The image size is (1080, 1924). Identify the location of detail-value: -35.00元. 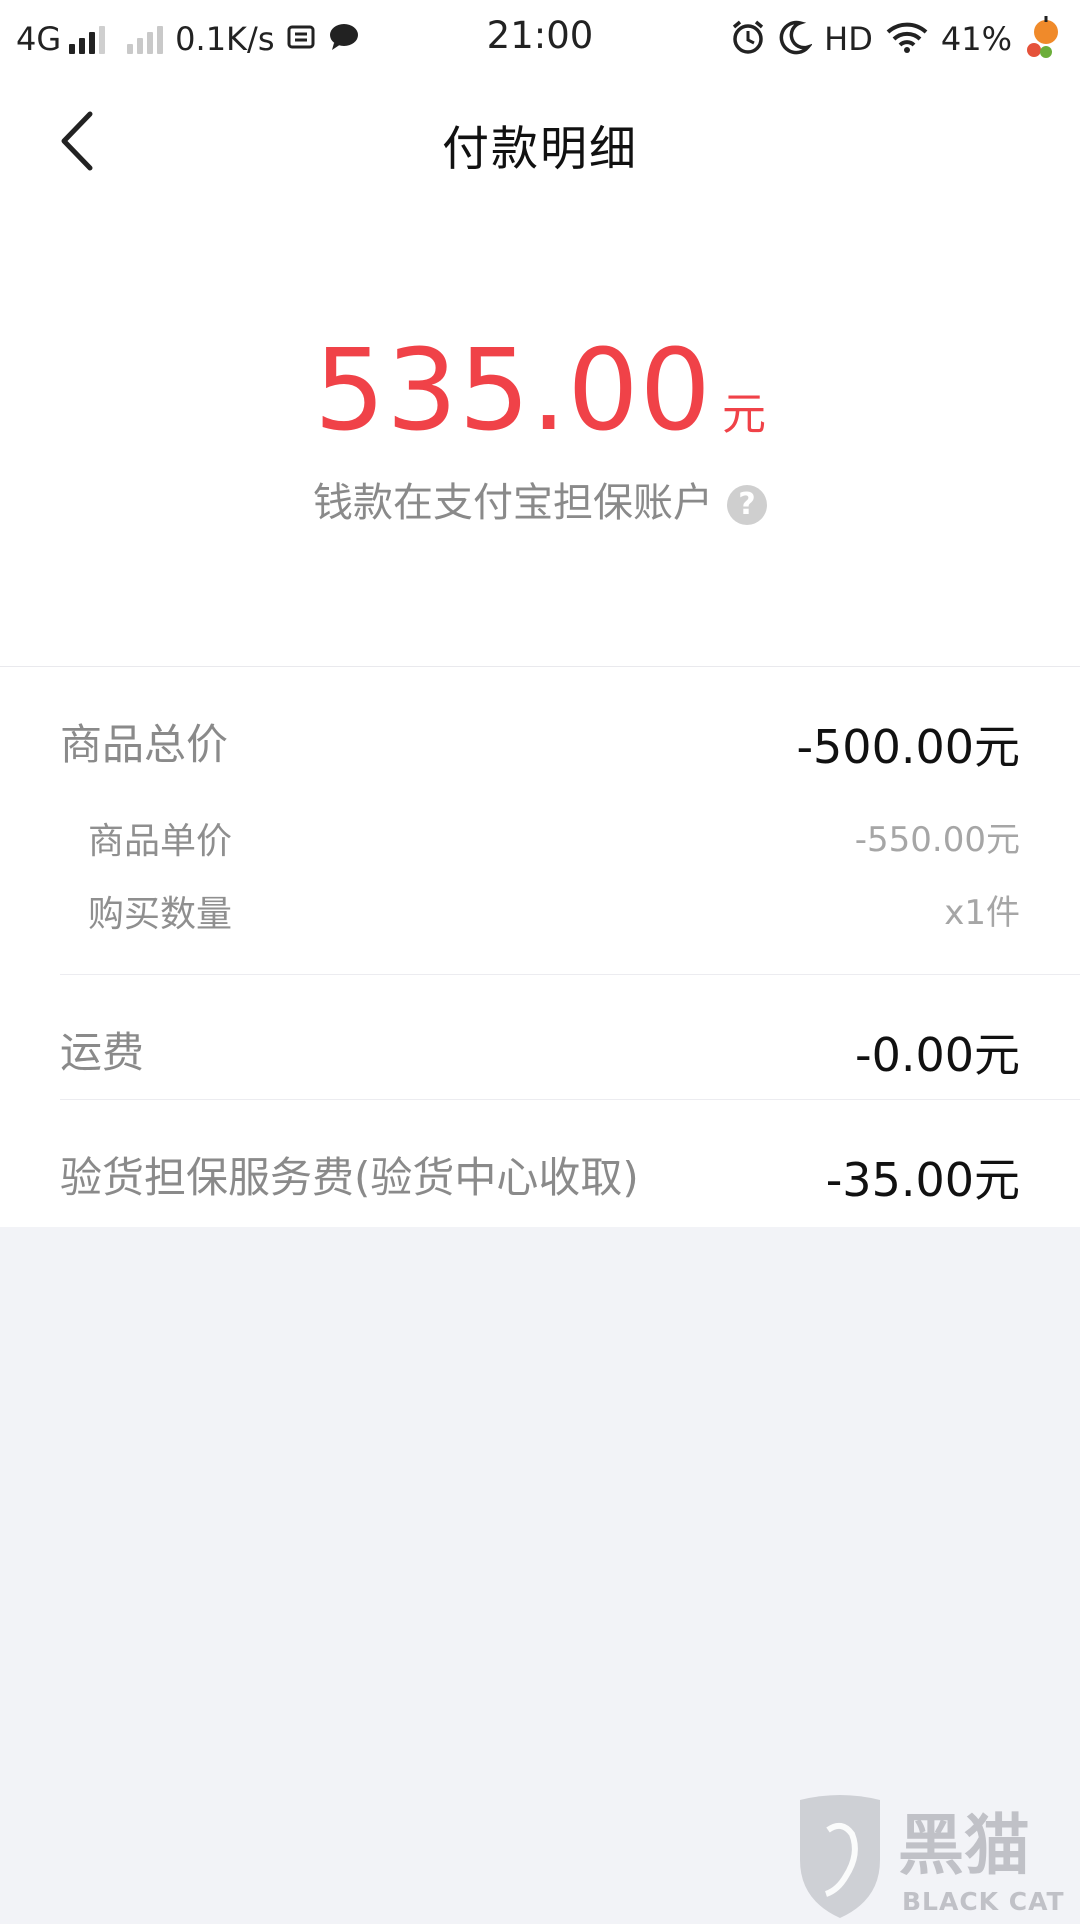
(922, 1180).